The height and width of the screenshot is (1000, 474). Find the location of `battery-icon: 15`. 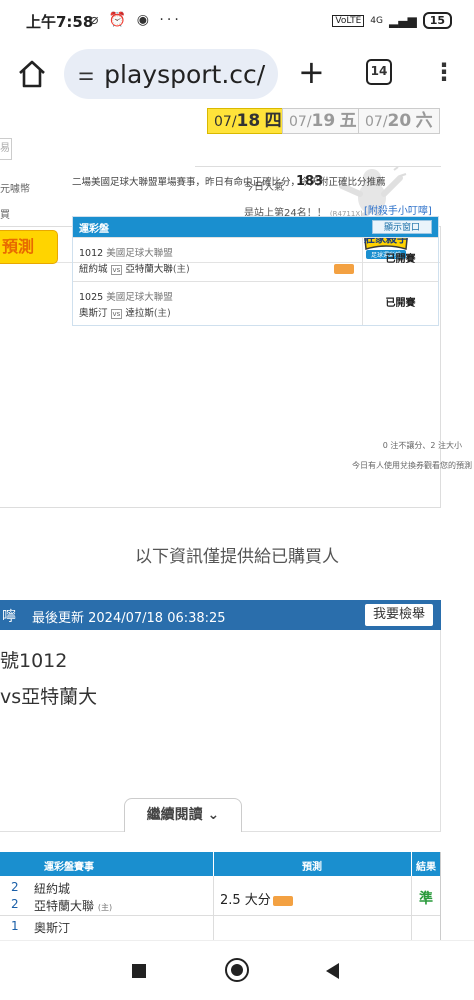

battery-icon: 15 is located at coordinates (437, 20).